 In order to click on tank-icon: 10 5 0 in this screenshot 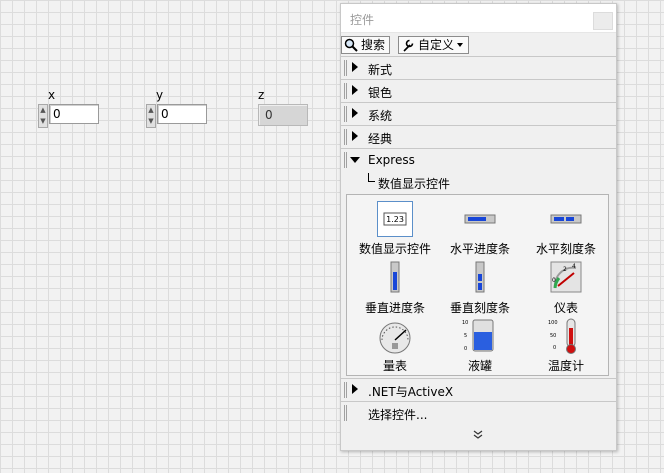, I will do `click(480, 336)`.